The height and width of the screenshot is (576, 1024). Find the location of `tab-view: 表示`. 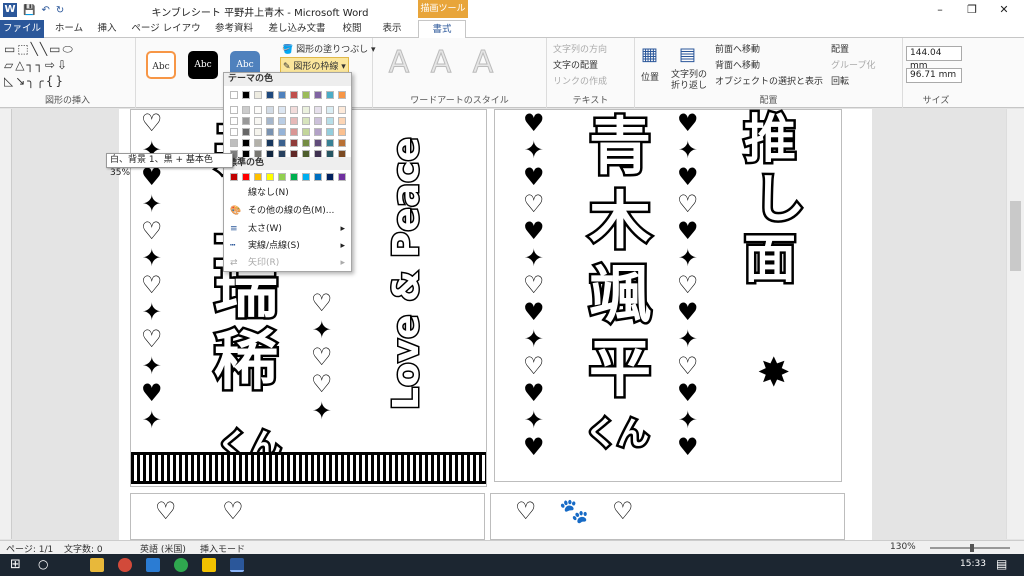

tab-view: 表示 is located at coordinates (392, 29).